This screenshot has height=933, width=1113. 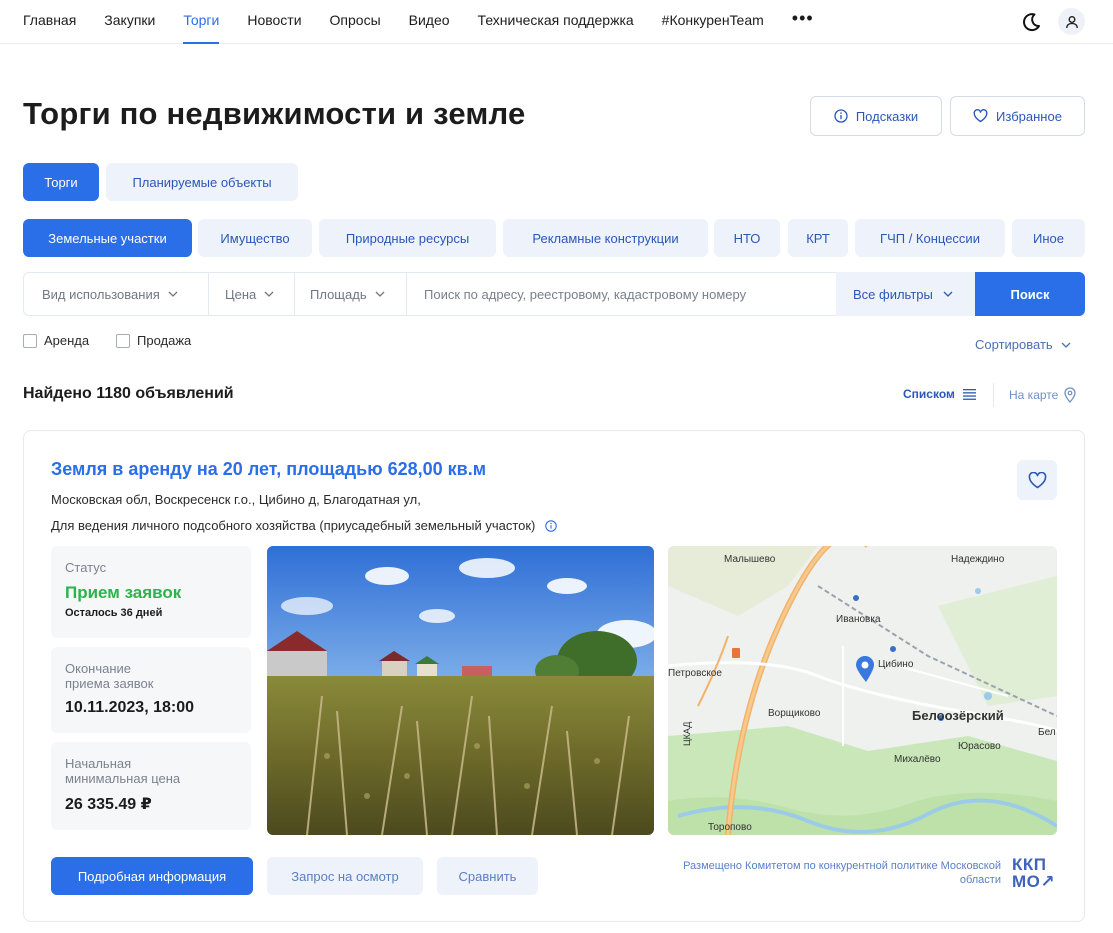 I want to click on results-count: Найдено 1180 объявлений, so click(x=128, y=393).